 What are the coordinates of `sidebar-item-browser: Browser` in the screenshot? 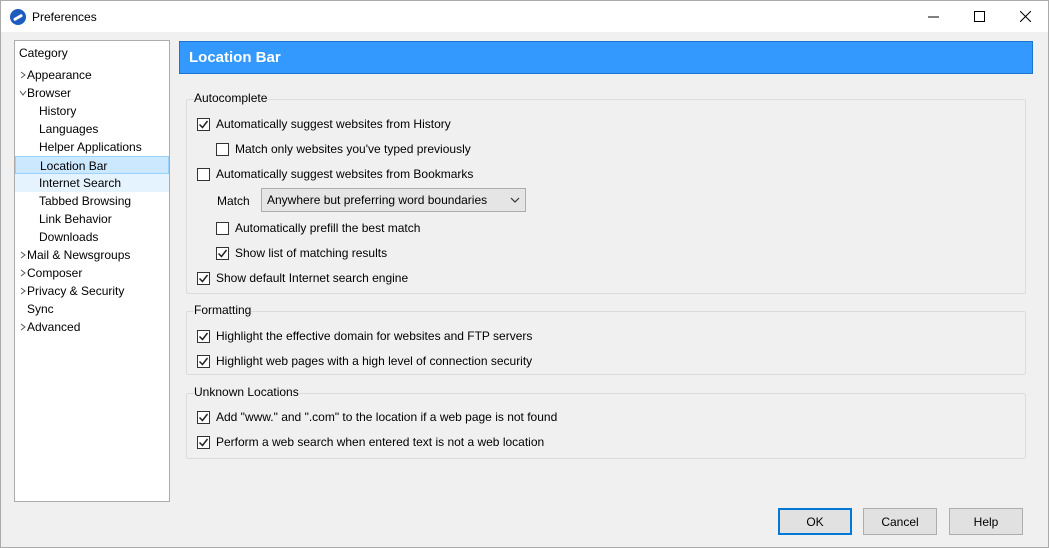 It's located at (92, 93).